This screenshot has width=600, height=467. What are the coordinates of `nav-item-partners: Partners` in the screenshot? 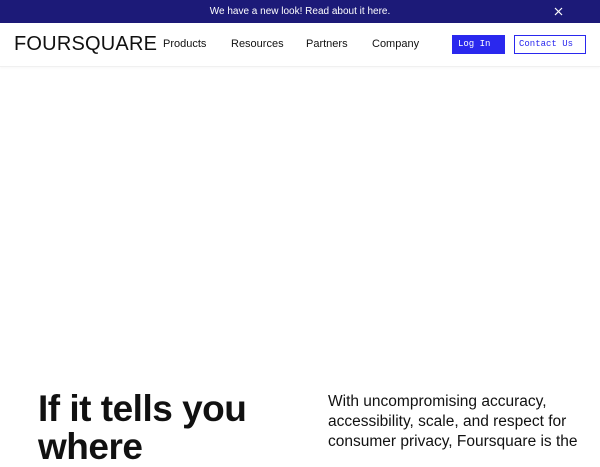 It's located at (327, 44).